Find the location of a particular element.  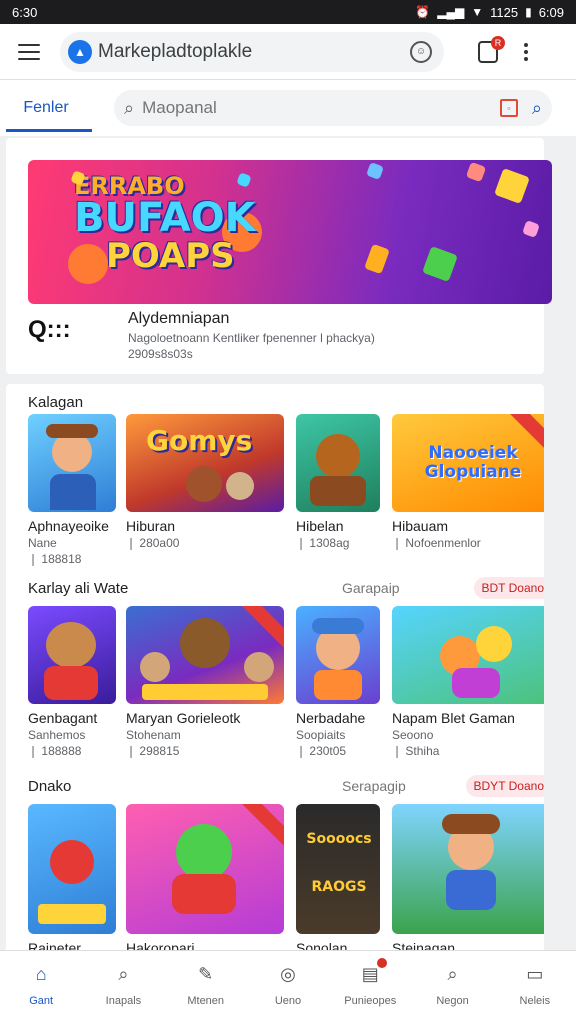

more-options-icon is located at coordinates (526, 51).